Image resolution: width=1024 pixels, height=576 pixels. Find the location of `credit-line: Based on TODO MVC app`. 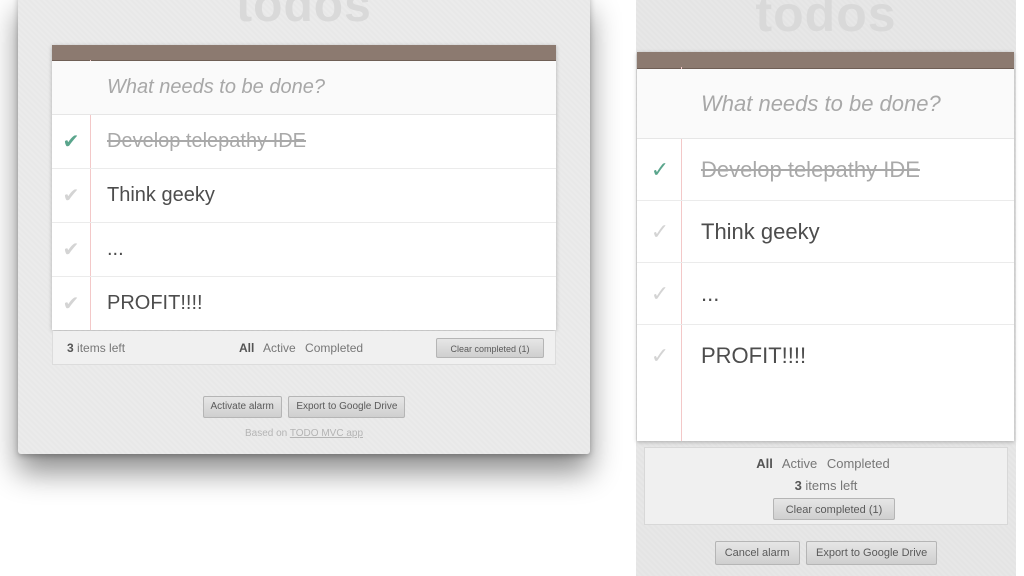

credit-line: Based on TODO MVC app is located at coordinates (304, 433).